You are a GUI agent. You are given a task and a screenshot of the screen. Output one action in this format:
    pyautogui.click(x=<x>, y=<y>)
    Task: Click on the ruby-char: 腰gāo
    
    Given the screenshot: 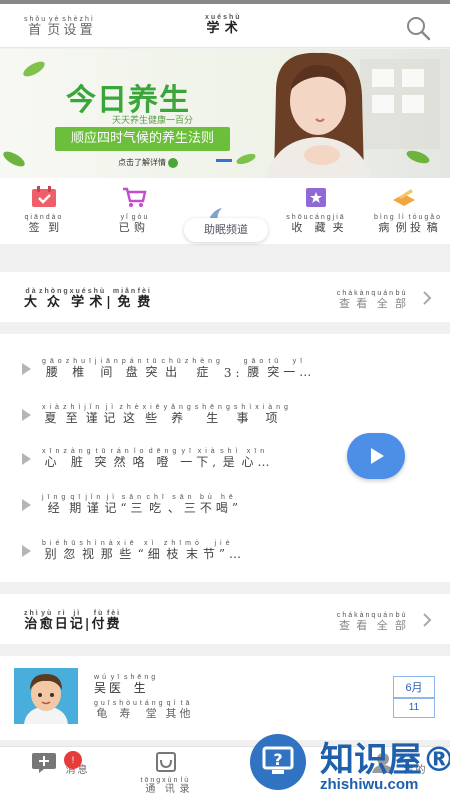 What is the action you would take?
    pyautogui.click(x=54, y=368)
    